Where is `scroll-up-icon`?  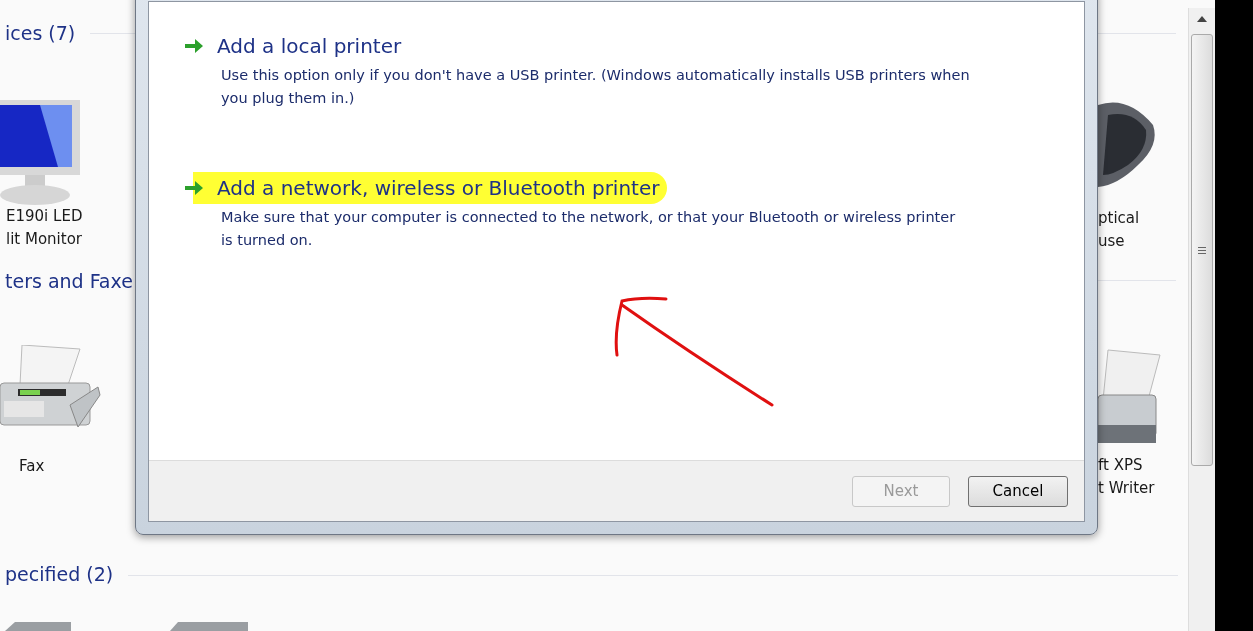 scroll-up-icon is located at coordinates (1202, 19).